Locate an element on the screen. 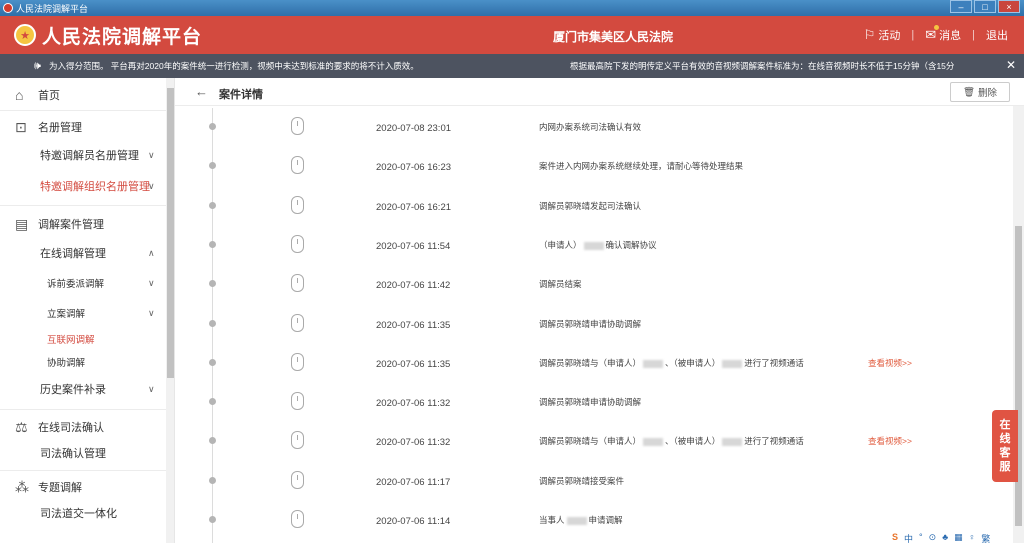 This screenshot has width=1024, height=543. event-time: 2020-07-06 11:35 is located at coordinates (413, 364).